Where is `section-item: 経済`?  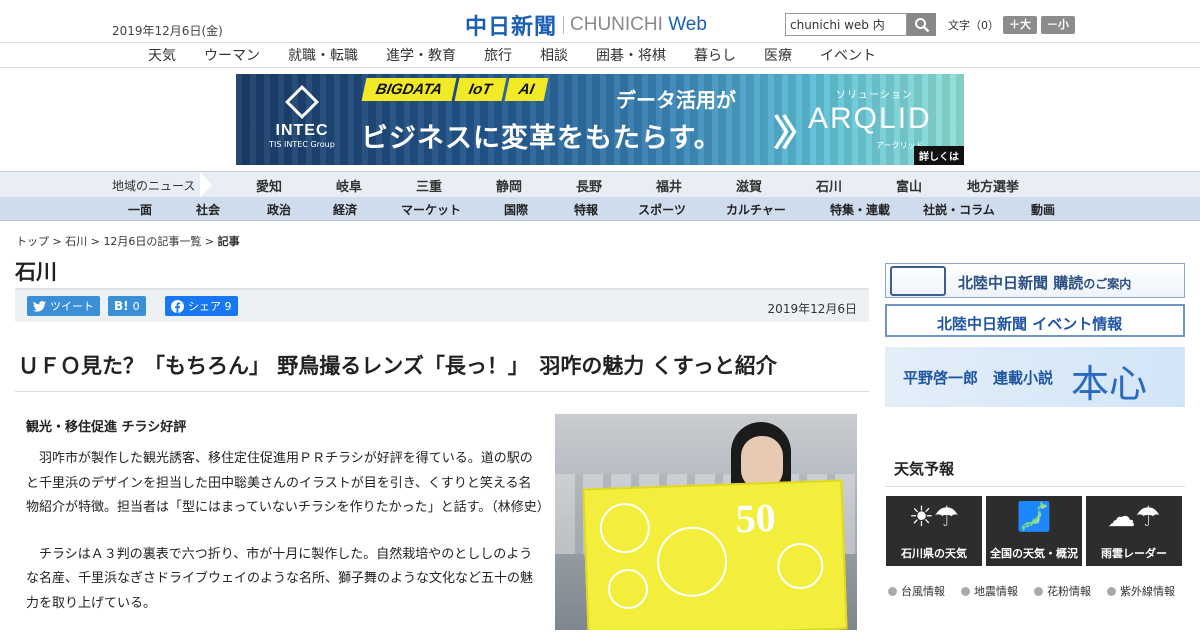 section-item: 経済 is located at coordinates (345, 209).